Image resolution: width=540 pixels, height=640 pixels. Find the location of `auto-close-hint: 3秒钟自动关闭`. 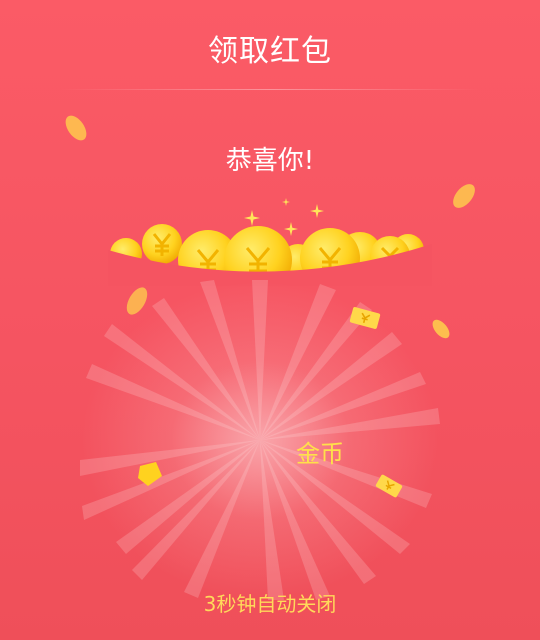

auto-close-hint: 3秒钟自动关闭 is located at coordinates (270, 604).